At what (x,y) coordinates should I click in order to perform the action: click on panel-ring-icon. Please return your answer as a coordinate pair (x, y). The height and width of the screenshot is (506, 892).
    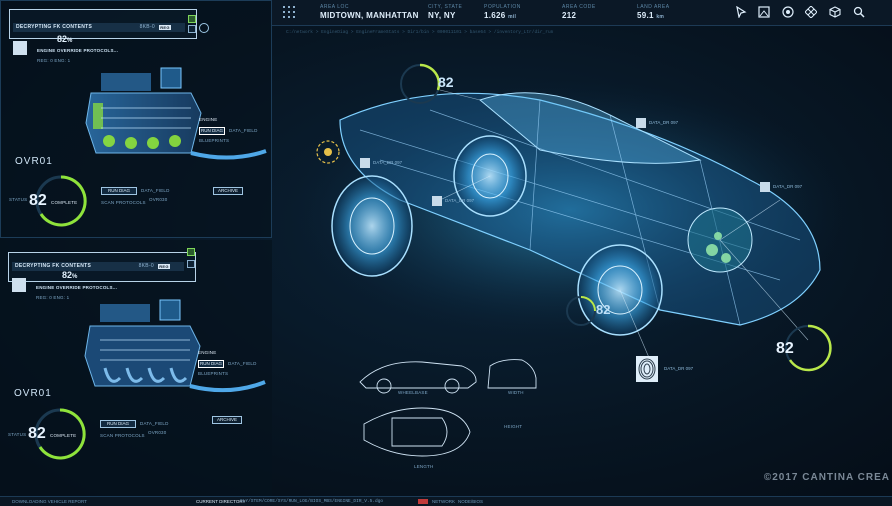
    Looking at the image, I should click on (204, 28).